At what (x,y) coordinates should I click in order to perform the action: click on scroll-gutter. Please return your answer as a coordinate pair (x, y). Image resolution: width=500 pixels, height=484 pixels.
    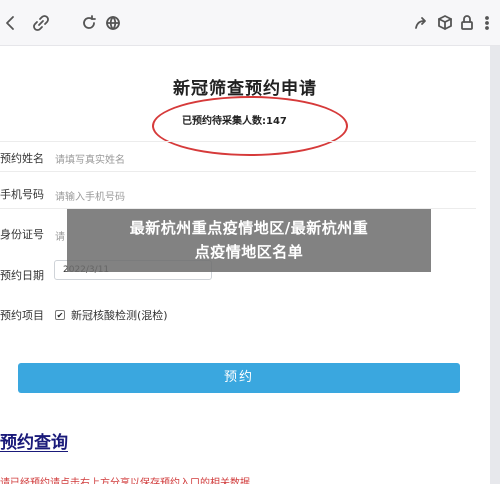
    Looking at the image, I should click on (495, 265).